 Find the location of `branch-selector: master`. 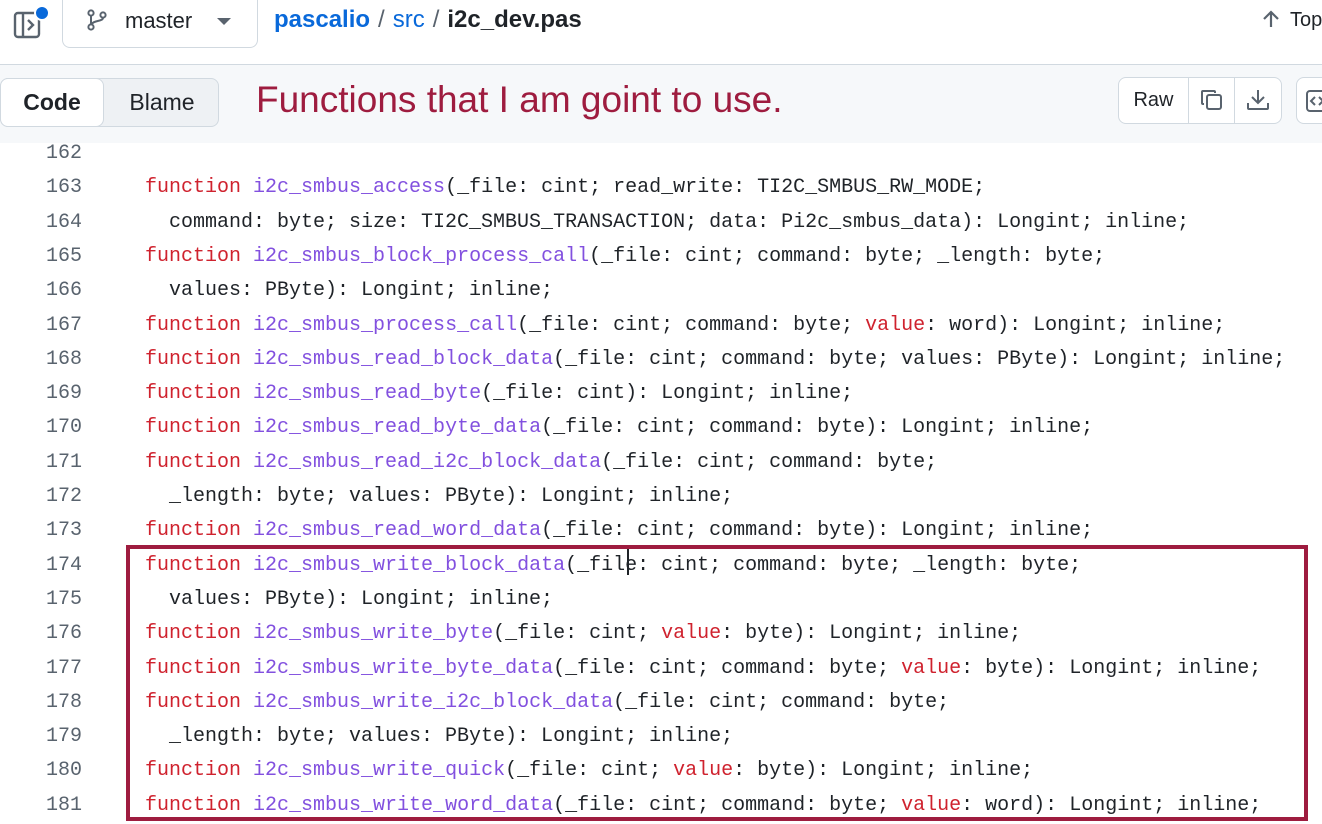

branch-selector: master is located at coordinates (160, 24).